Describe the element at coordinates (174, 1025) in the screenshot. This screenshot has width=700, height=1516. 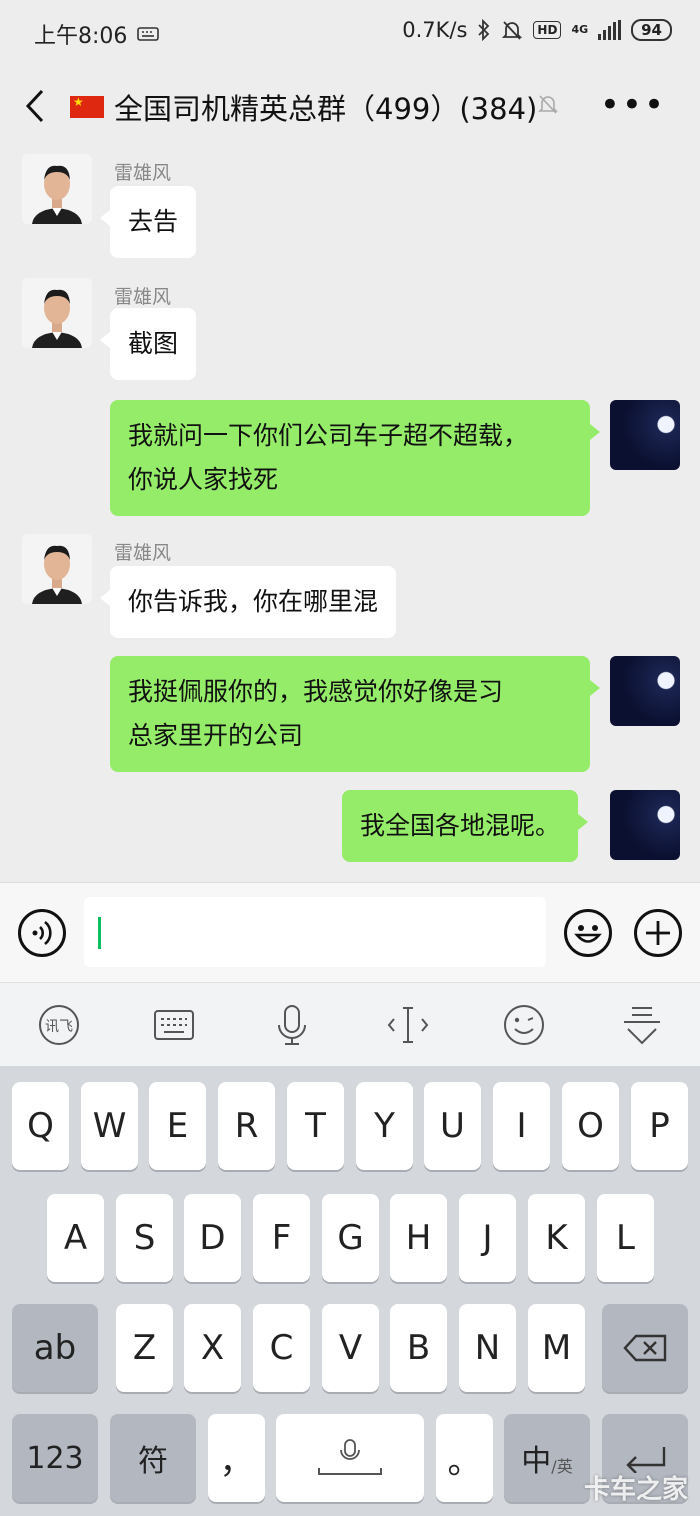
I see `keyboard-icon` at that location.